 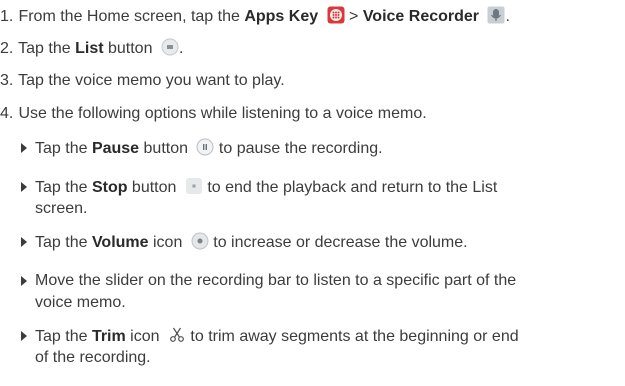 What do you see at coordinates (496, 18) in the screenshot?
I see `voice-recorder-icon` at bounding box center [496, 18].